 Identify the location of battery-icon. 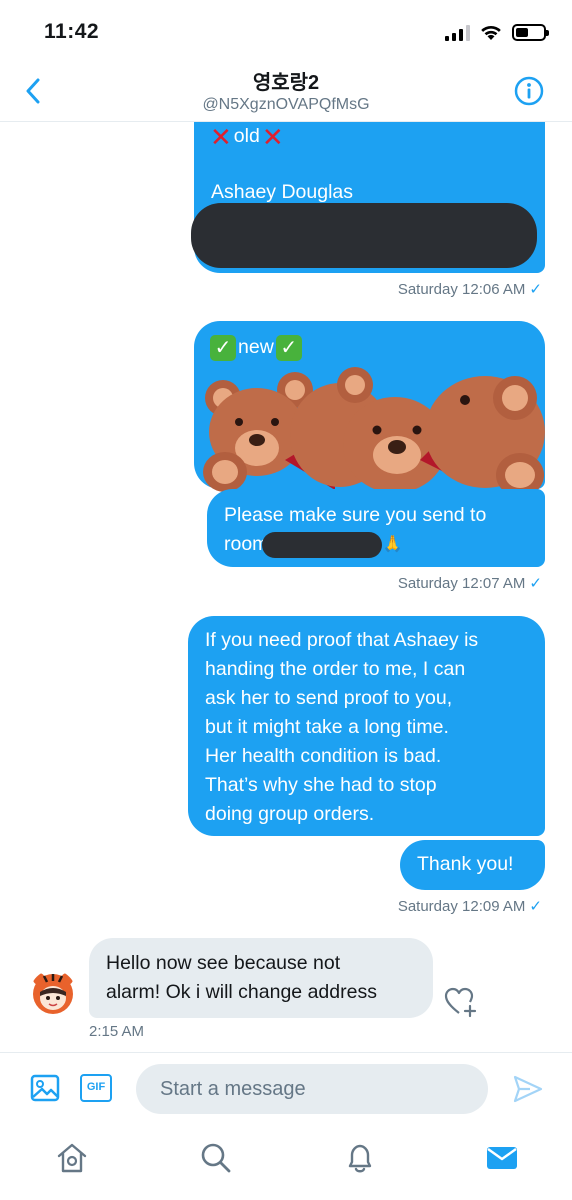
(530, 32).